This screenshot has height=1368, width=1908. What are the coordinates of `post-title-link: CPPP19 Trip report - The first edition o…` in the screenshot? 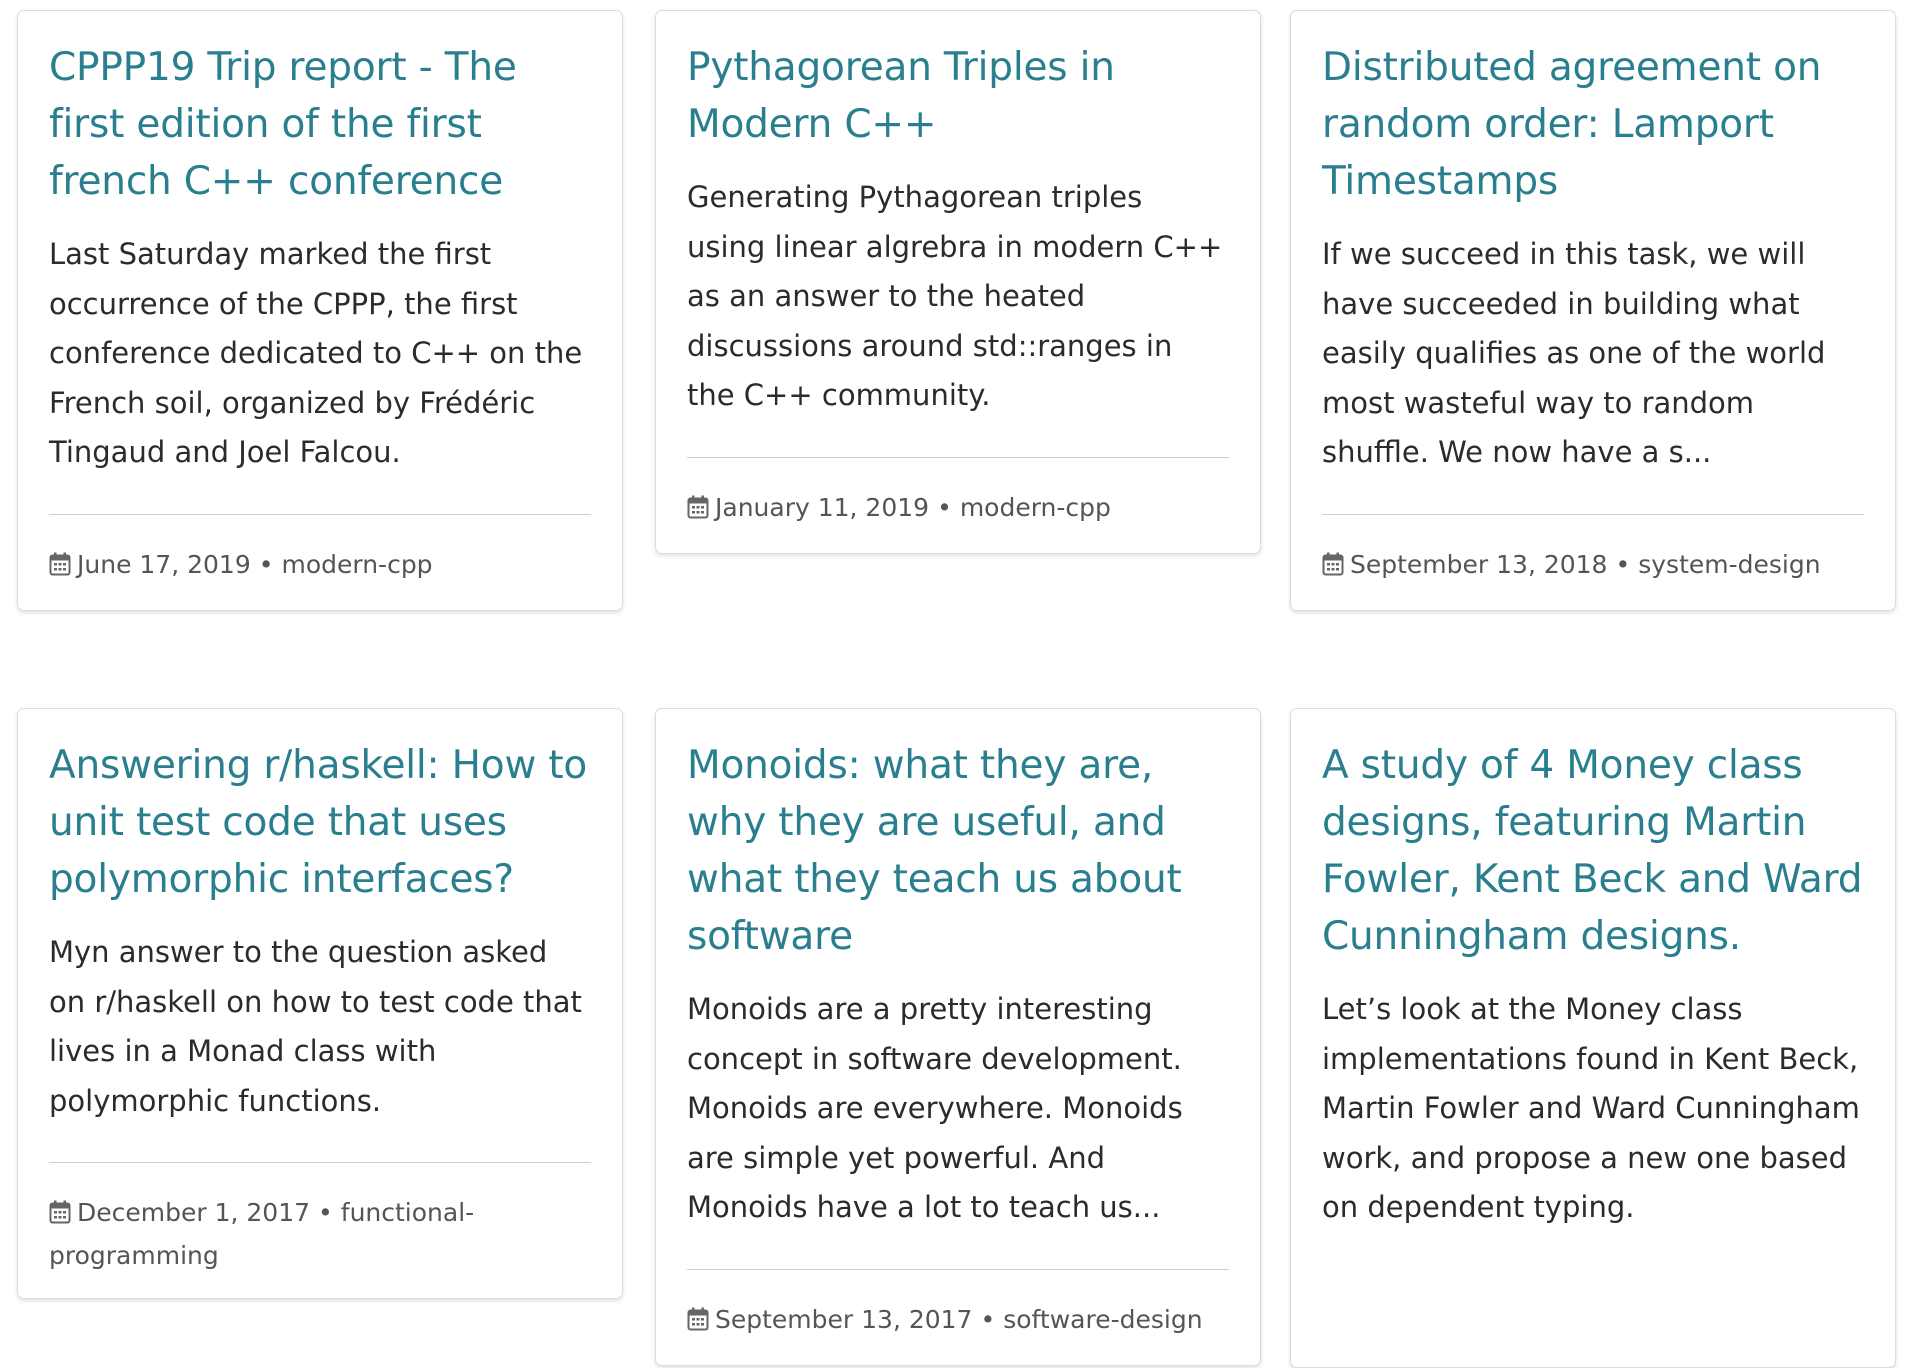 It's located at (320, 124).